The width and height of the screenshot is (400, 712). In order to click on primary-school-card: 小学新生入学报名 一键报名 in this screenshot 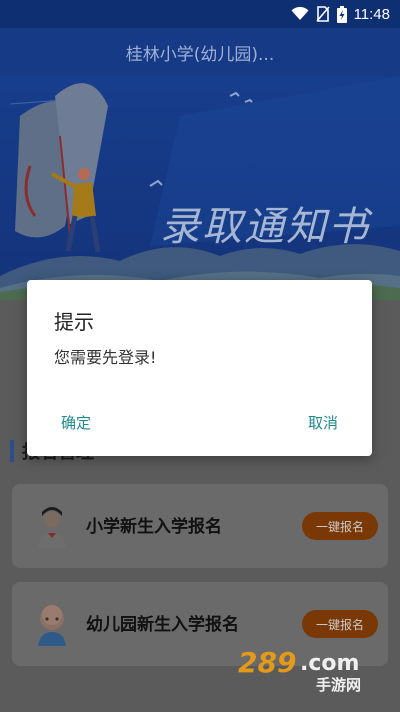, I will do `click(200, 526)`.